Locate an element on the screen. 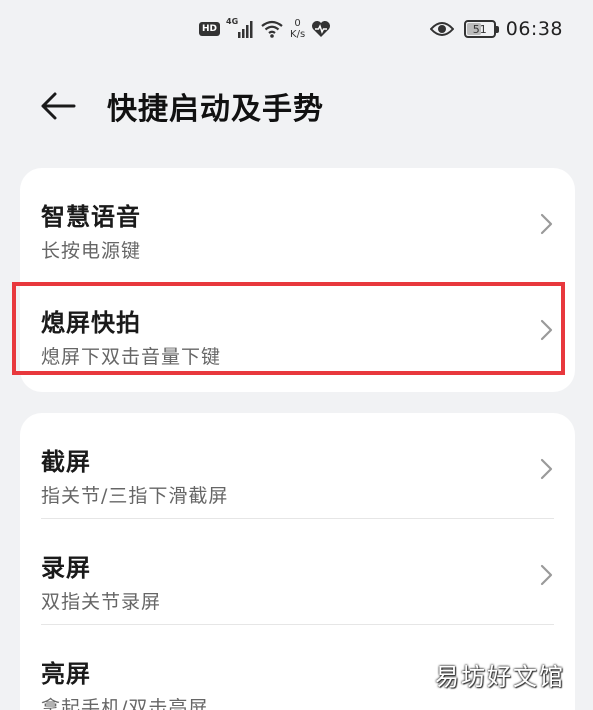  hd-icon: HD is located at coordinates (210, 29).